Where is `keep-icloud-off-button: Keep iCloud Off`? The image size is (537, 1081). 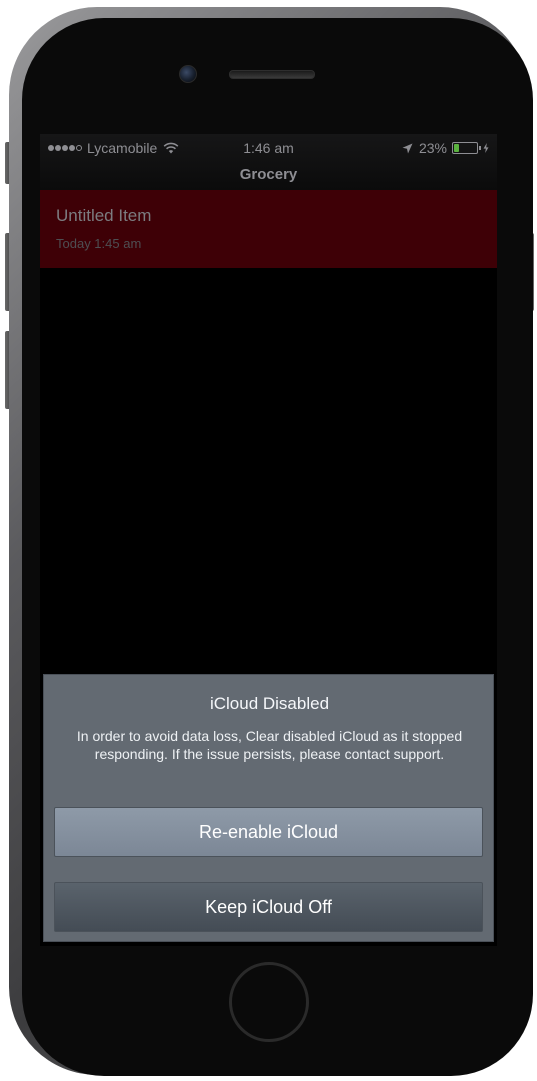
keep-icloud-off-button: Keep iCloud Off is located at coordinates (268, 907).